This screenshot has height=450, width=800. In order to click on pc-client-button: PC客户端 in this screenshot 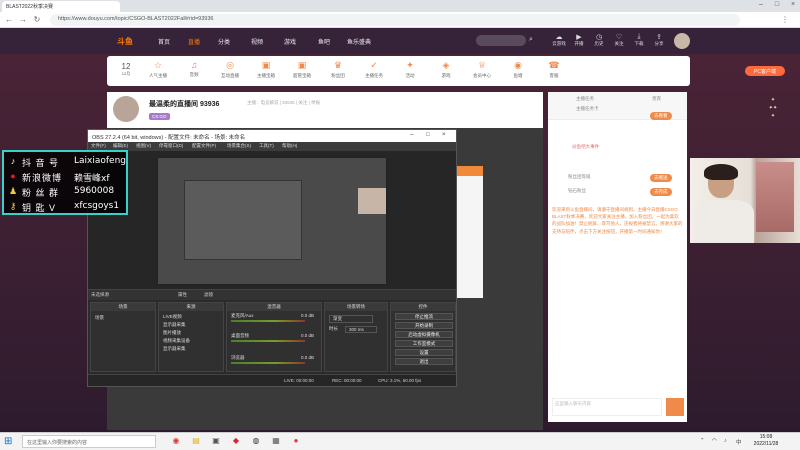, I will do `click(765, 71)`.